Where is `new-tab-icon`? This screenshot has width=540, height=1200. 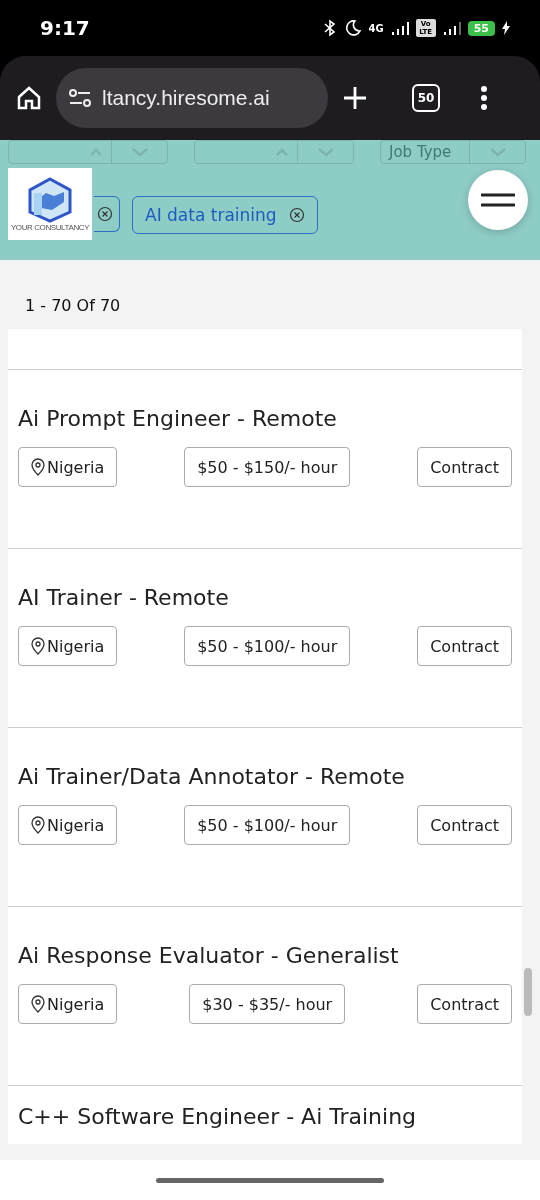
new-tab-icon is located at coordinates (355, 98).